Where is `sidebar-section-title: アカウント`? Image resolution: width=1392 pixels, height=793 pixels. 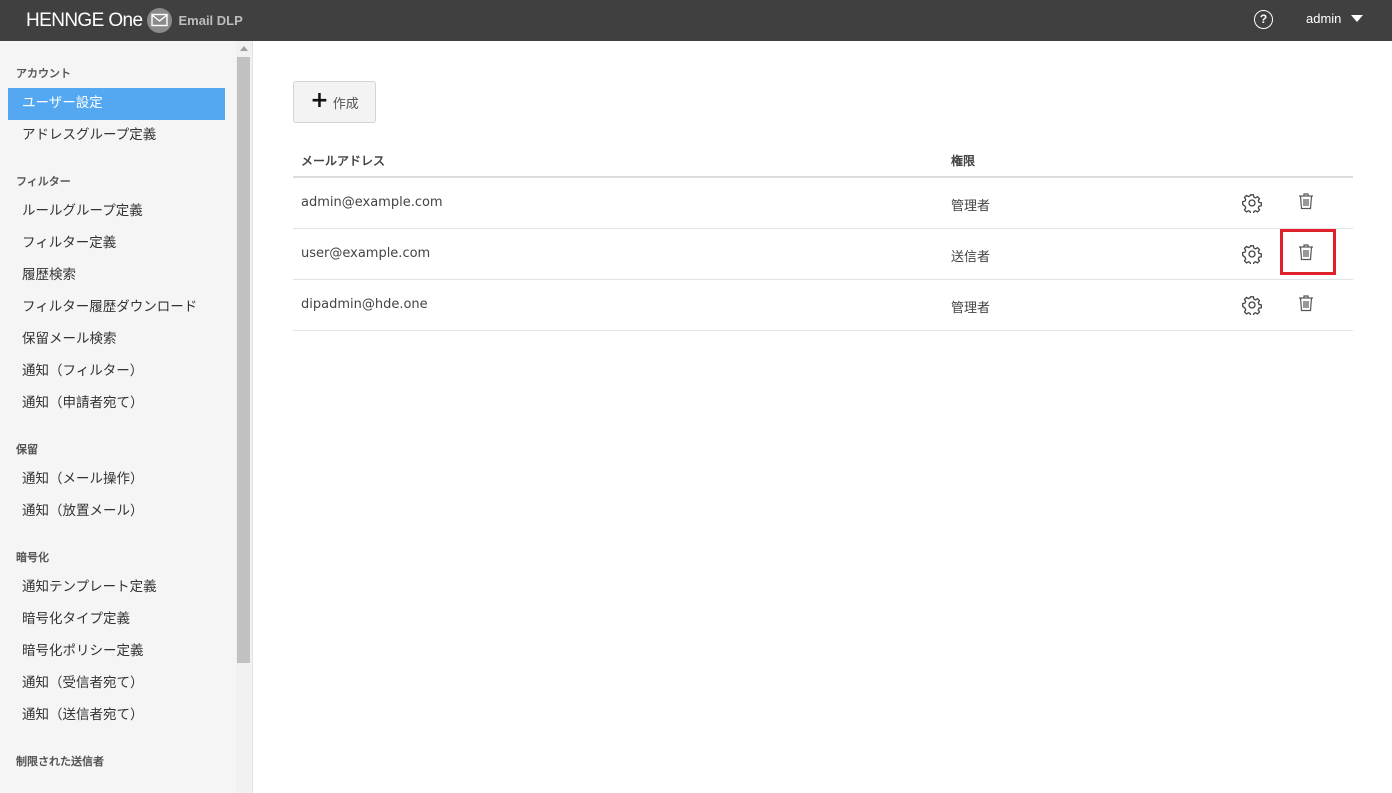
sidebar-section-title: アカウント is located at coordinates (43, 73).